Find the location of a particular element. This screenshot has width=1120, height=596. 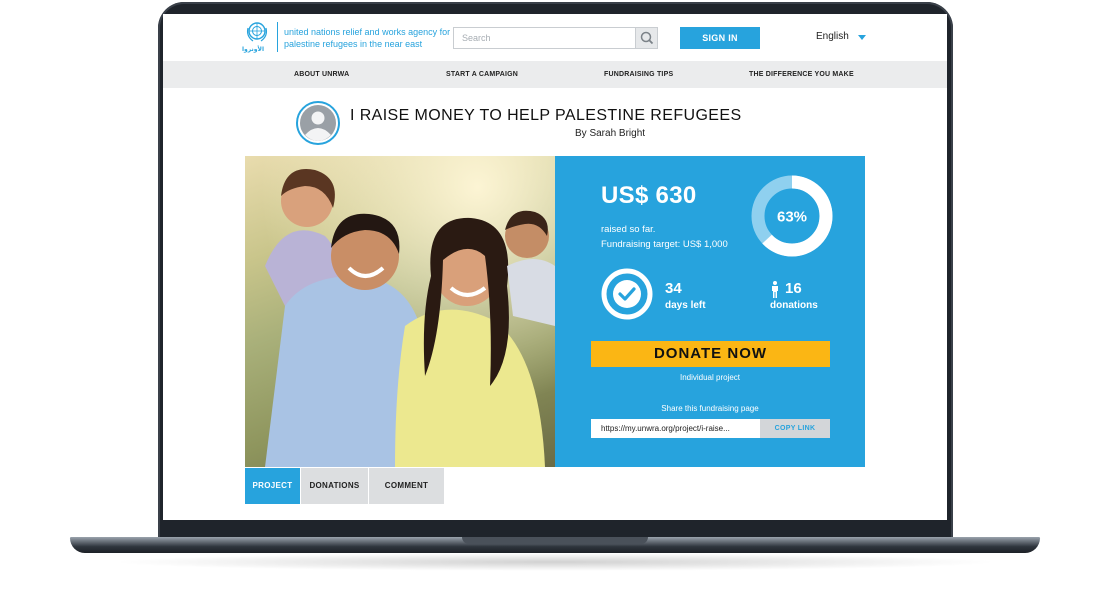

un-emblem-logo is located at coordinates (257, 32).